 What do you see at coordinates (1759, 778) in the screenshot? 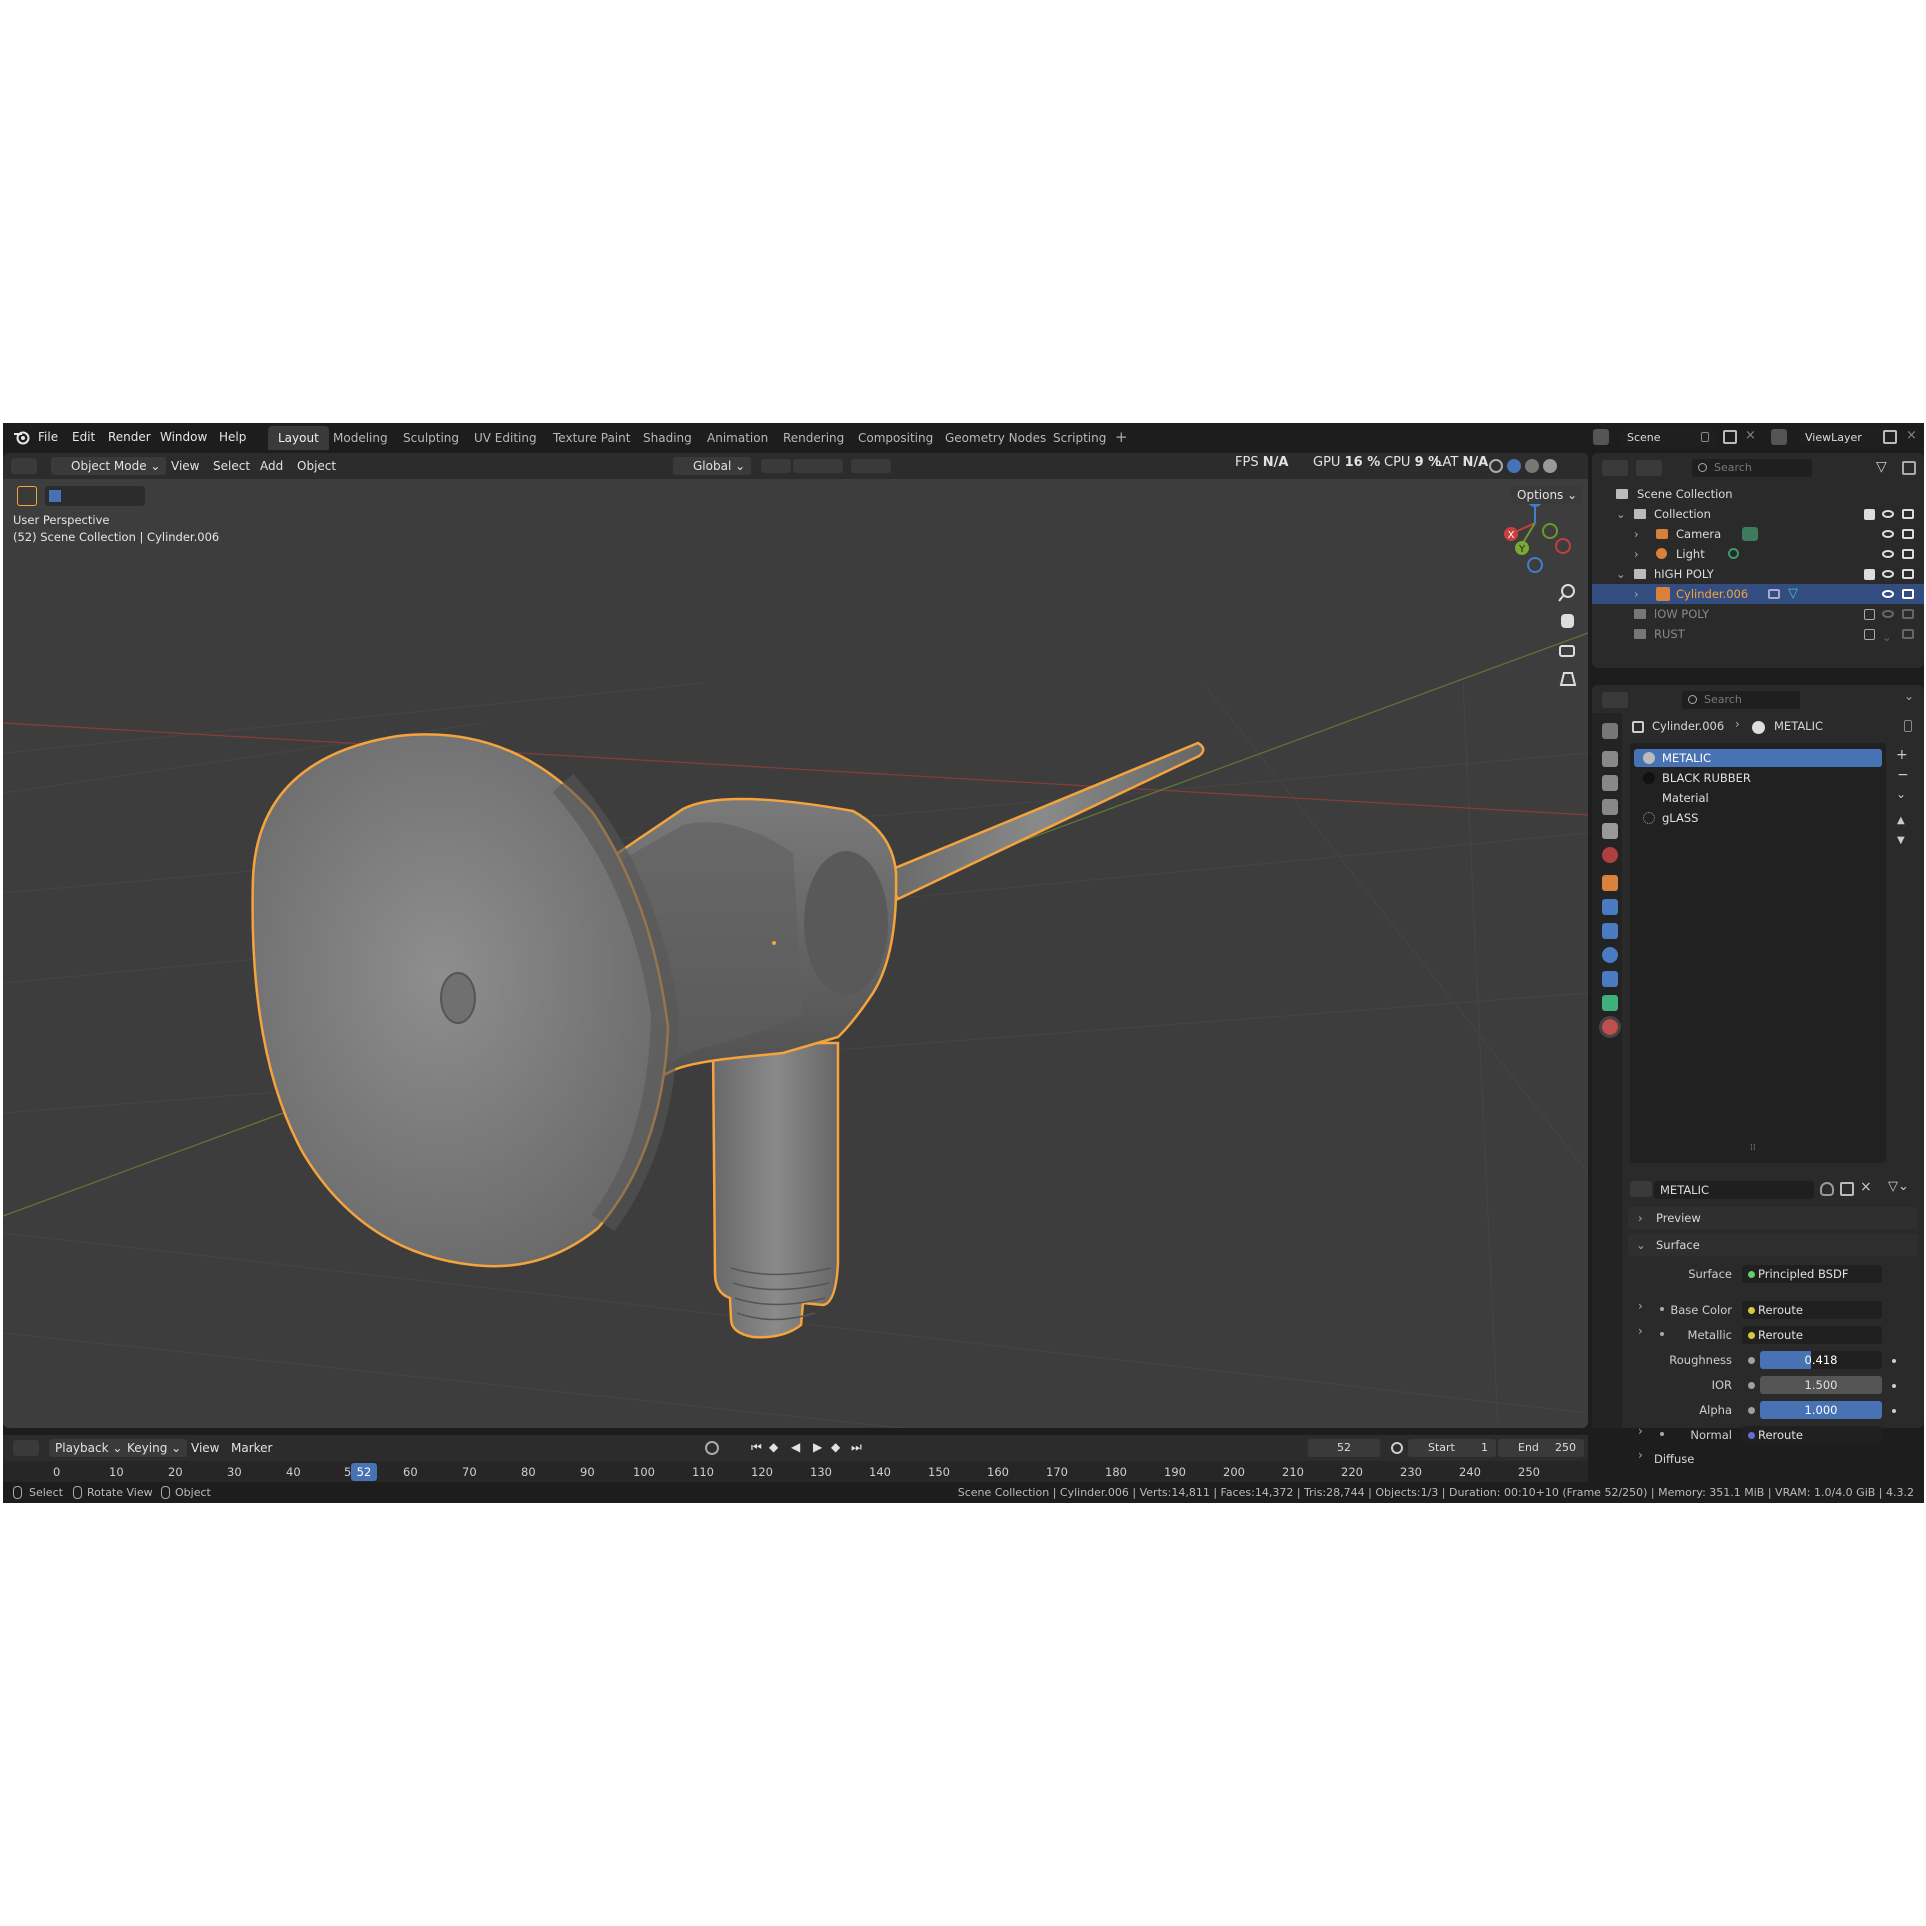
I see `material-slot: BLACK RUBBER` at bounding box center [1759, 778].